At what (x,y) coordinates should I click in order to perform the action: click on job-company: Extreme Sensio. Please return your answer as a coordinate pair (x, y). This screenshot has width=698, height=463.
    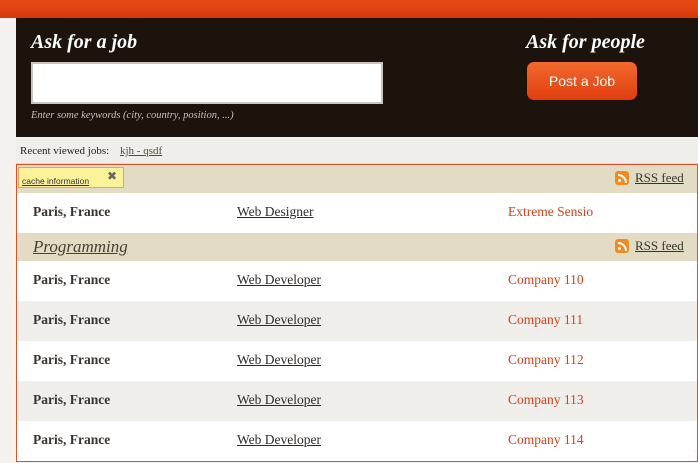
    Looking at the image, I should click on (551, 211).